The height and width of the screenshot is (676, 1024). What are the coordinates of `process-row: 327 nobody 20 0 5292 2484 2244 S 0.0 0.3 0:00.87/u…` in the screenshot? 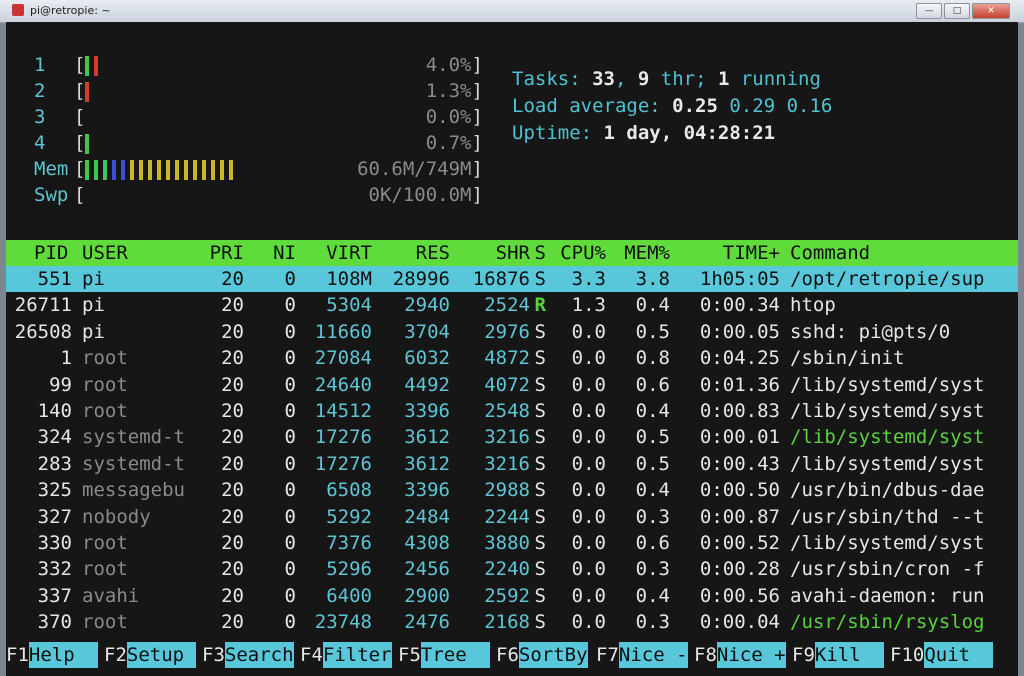 It's located at (512, 517).